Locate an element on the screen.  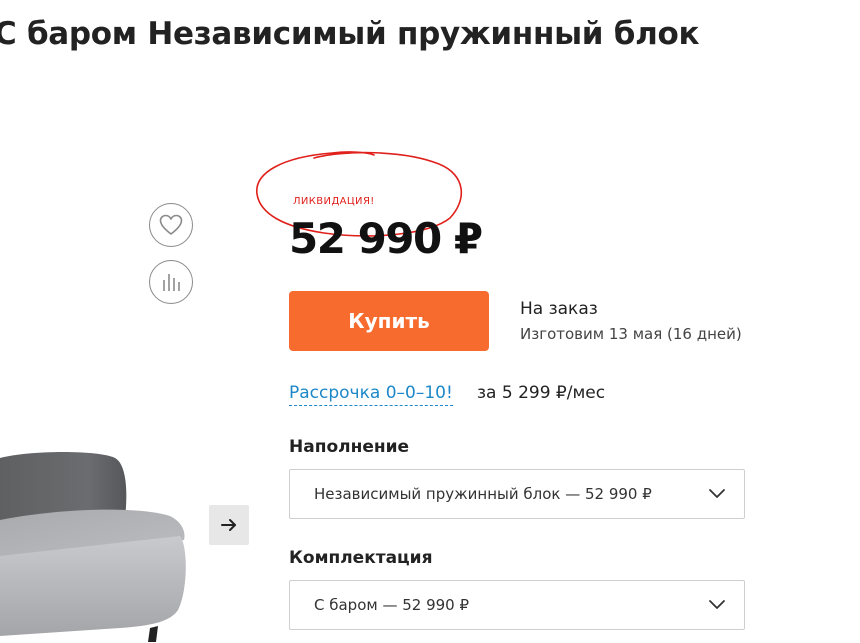
installment-link: Рассрочка 0–0–10! is located at coordinates (371, 394).